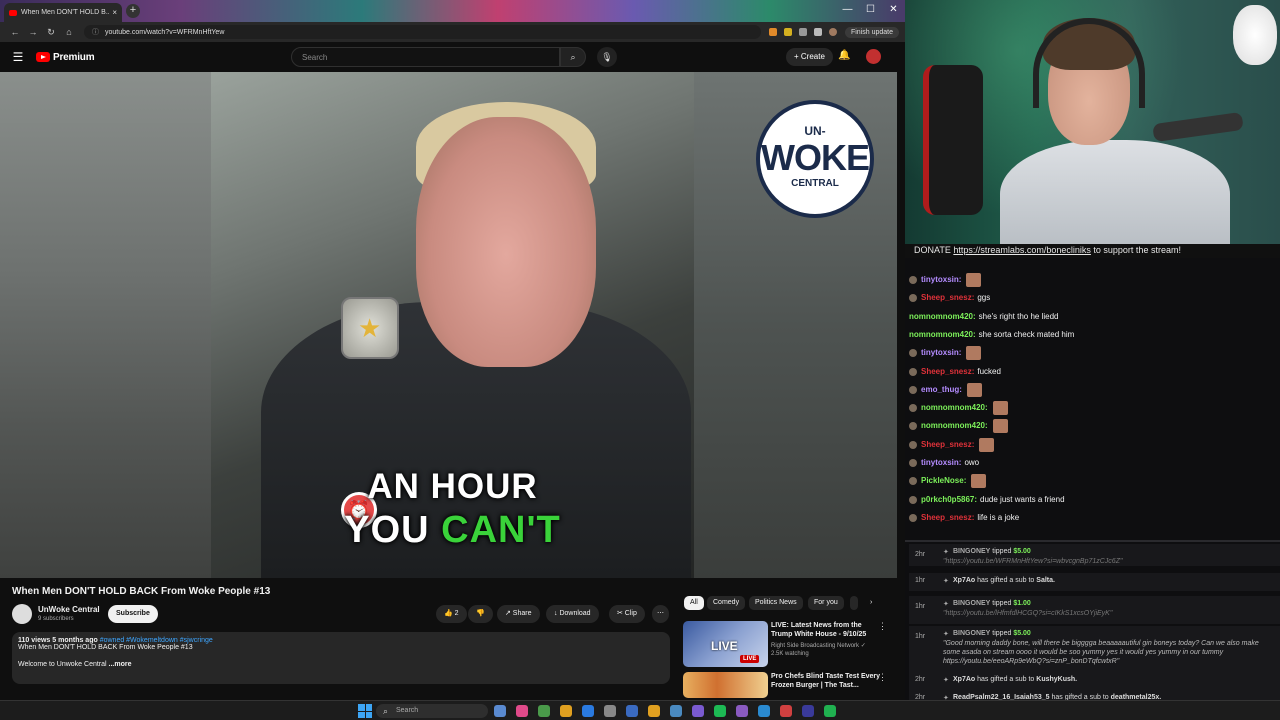 The height and width of the screenshot is (720, 1280). I want to click on gift-recipient: Salta., so click(1045, 580).